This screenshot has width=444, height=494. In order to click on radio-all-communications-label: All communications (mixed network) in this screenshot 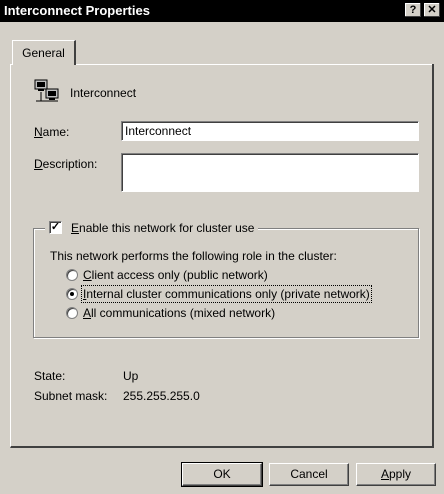, I will do `click(179, 313)`.